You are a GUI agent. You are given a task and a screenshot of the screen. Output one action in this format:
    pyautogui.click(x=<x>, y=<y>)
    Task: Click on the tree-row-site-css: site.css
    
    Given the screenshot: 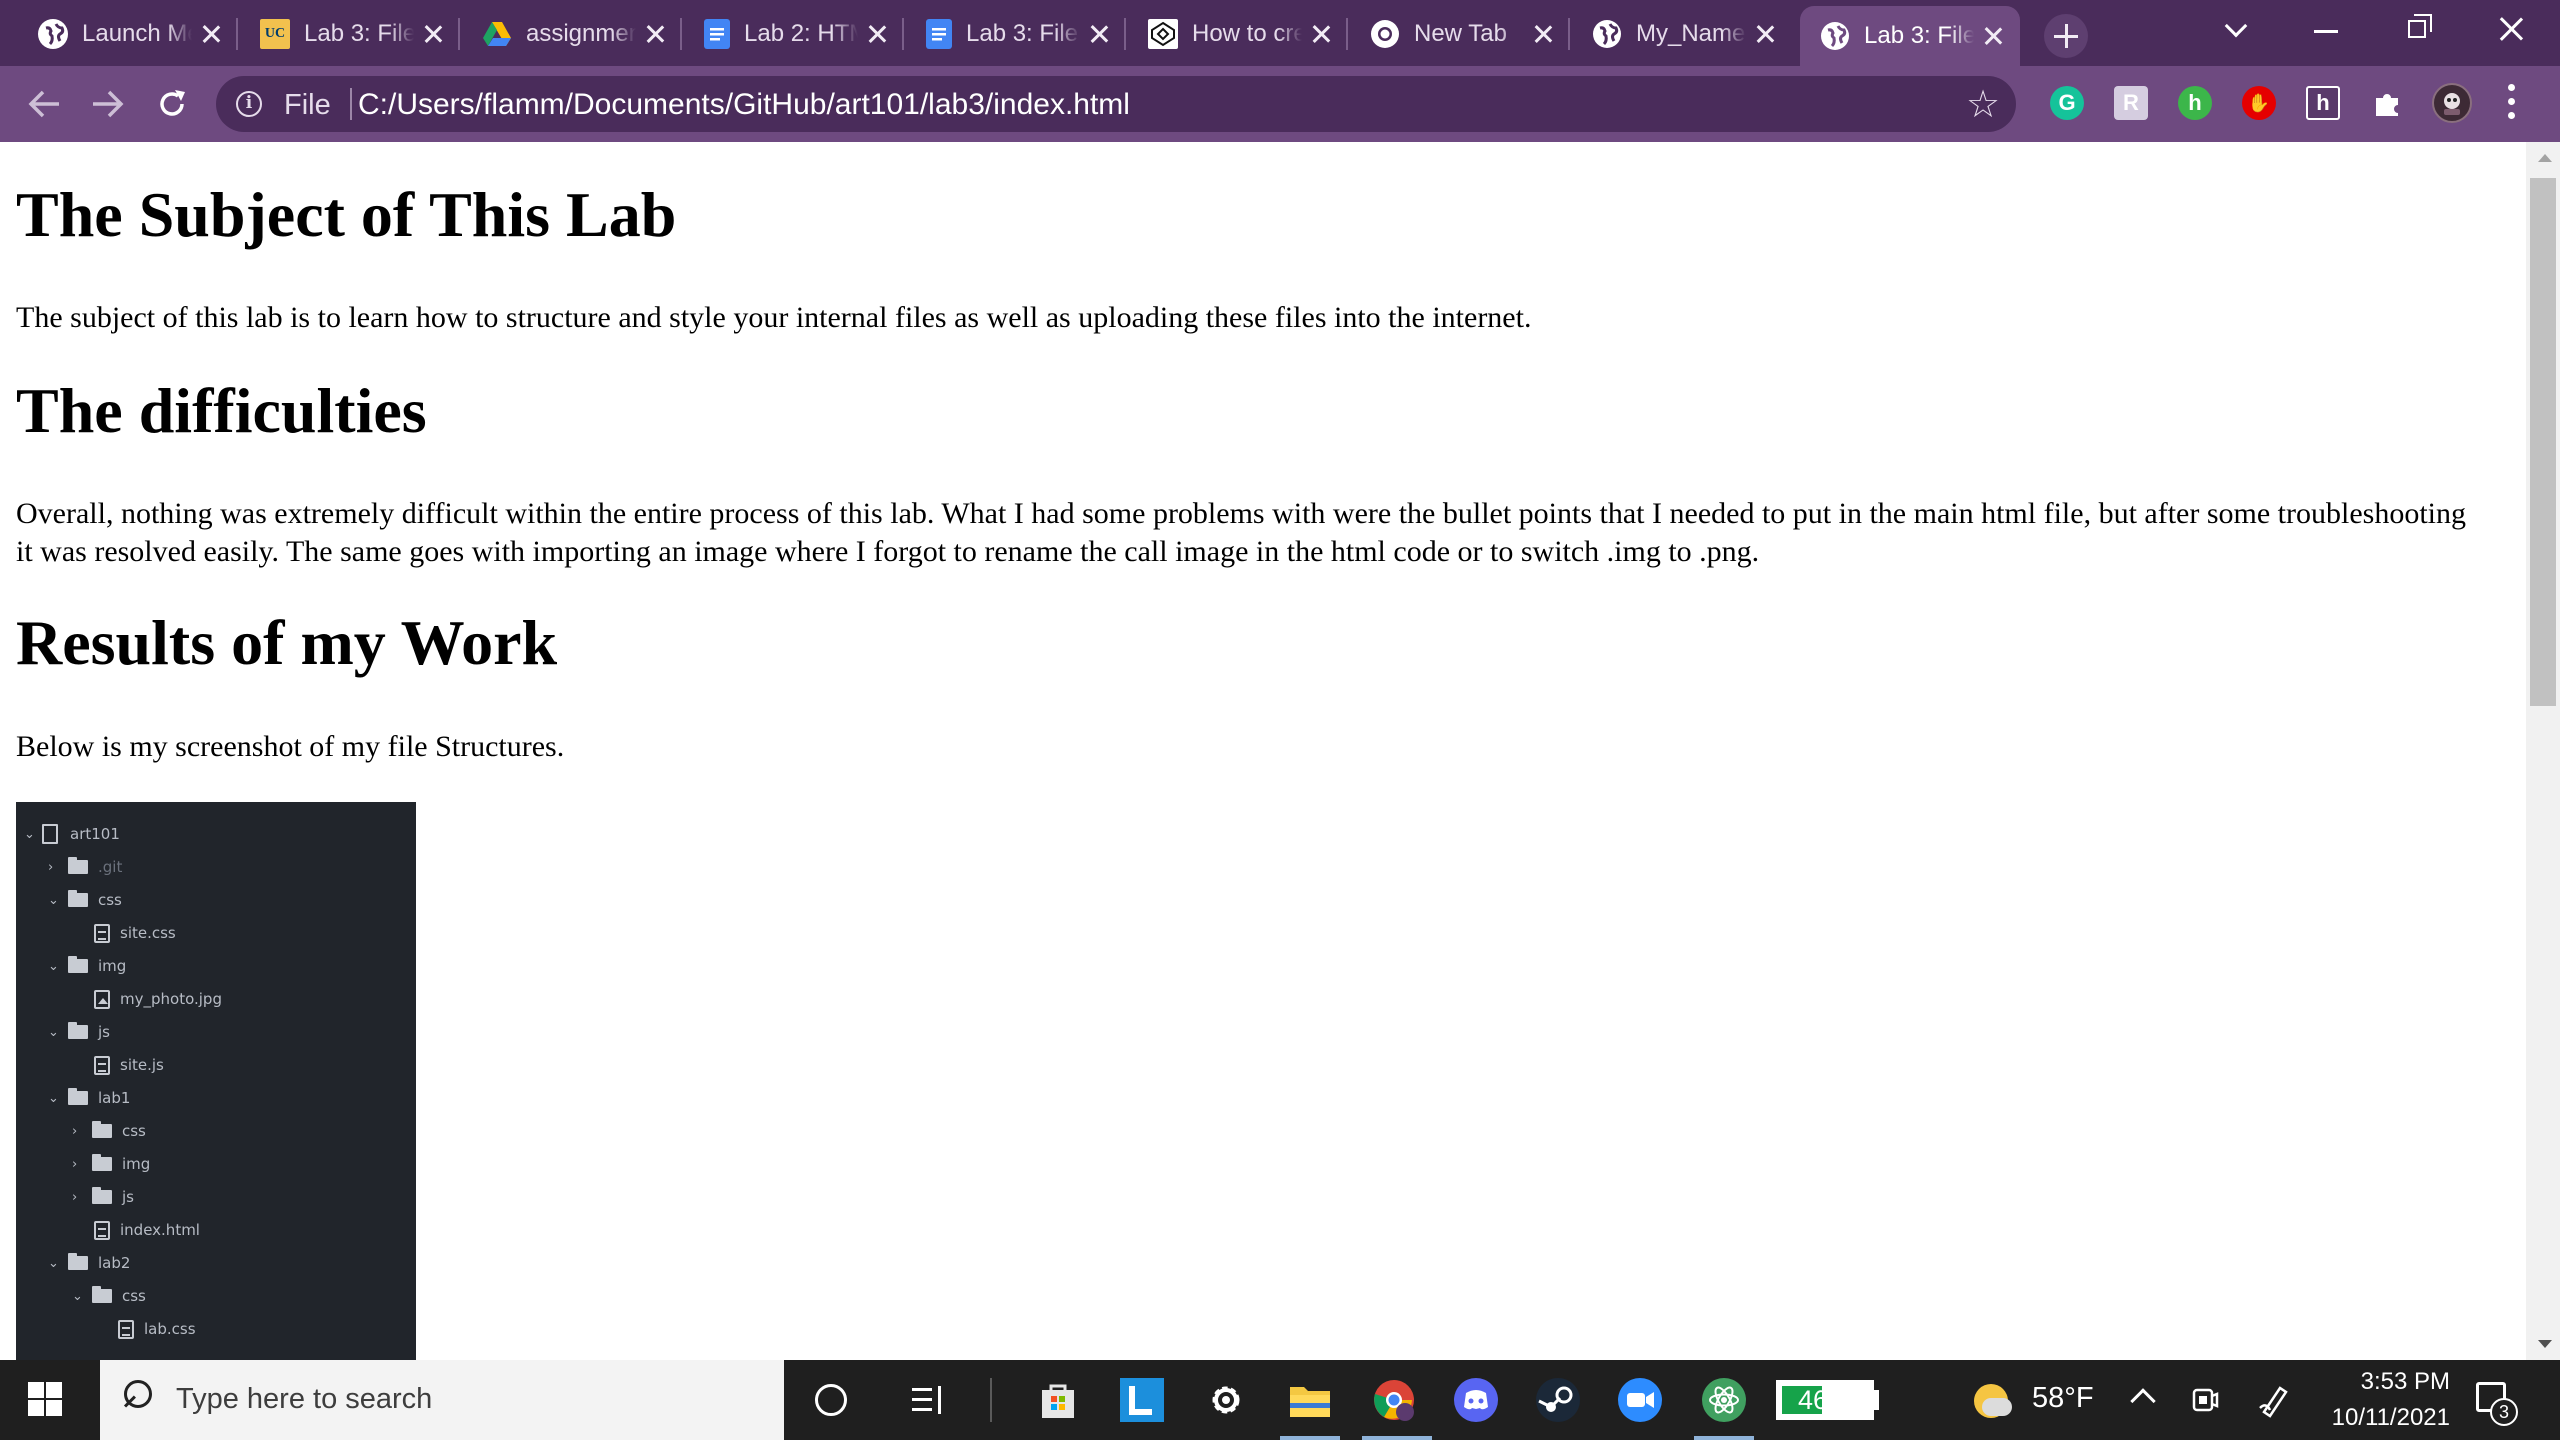 What is the action you would take?
    pyautogui.click(x=131, y=933)
    